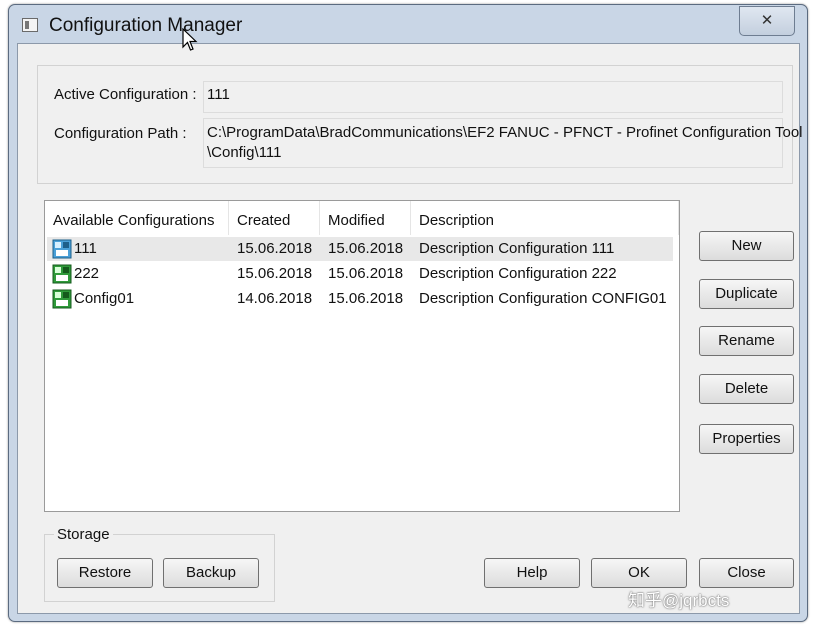 This screenshot has width=828, height=636. What do you see at coordinates (543, 298) in the screenshot?
I see `row-description: Description Configuration CONFIG01` at bounding box center [543, 298].